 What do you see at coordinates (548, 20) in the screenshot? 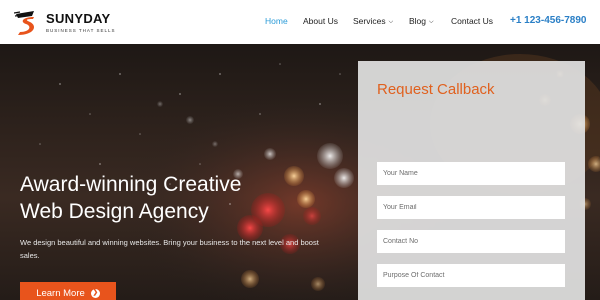
I see `phone-number-link: +1 123-456-7890` at bounding box center [548, 20].